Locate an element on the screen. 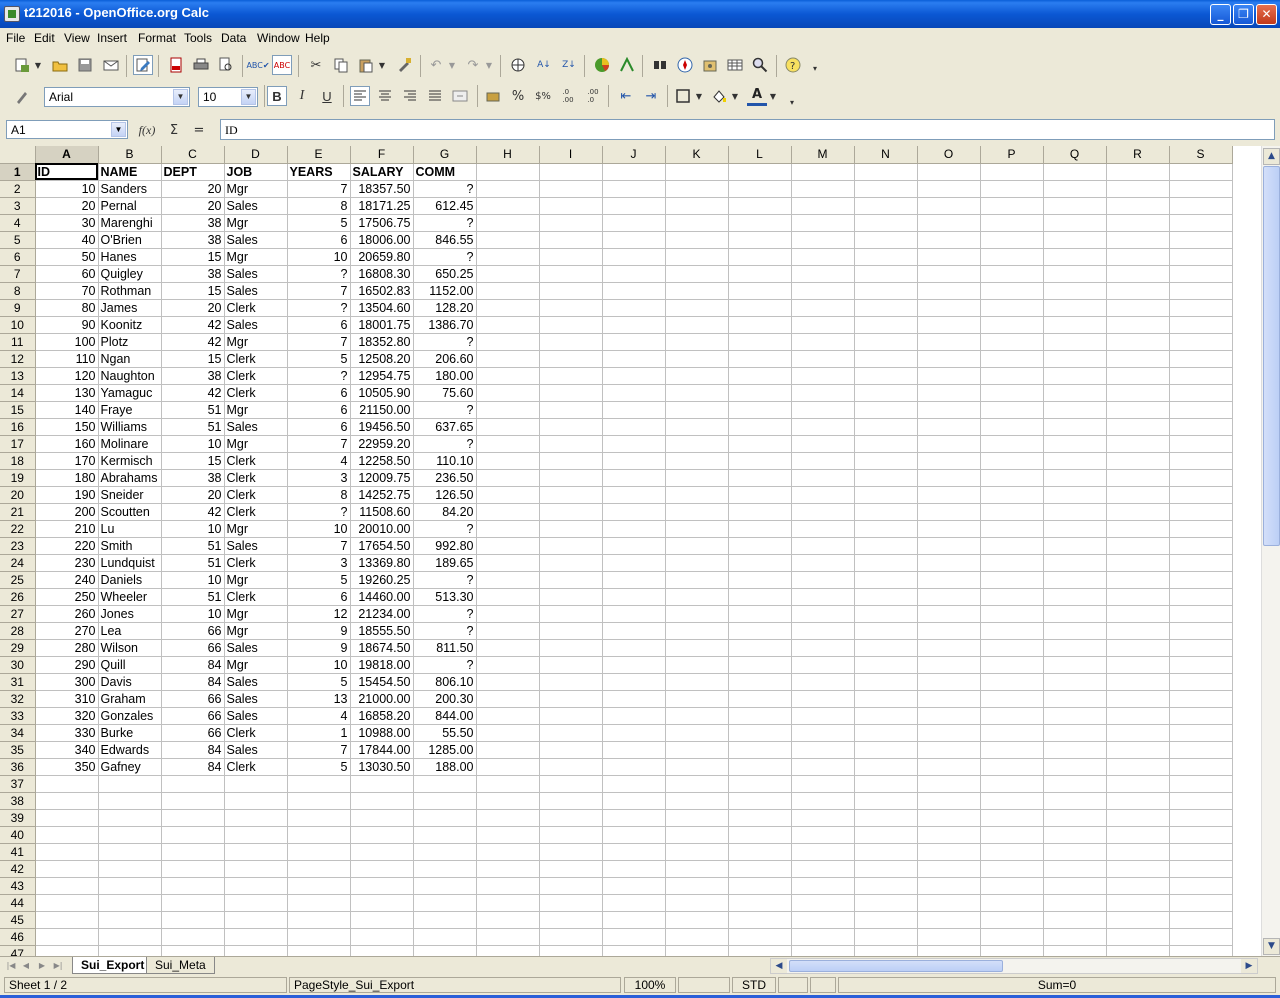  cell: 18006.00 is located at coordinates (382, 240).